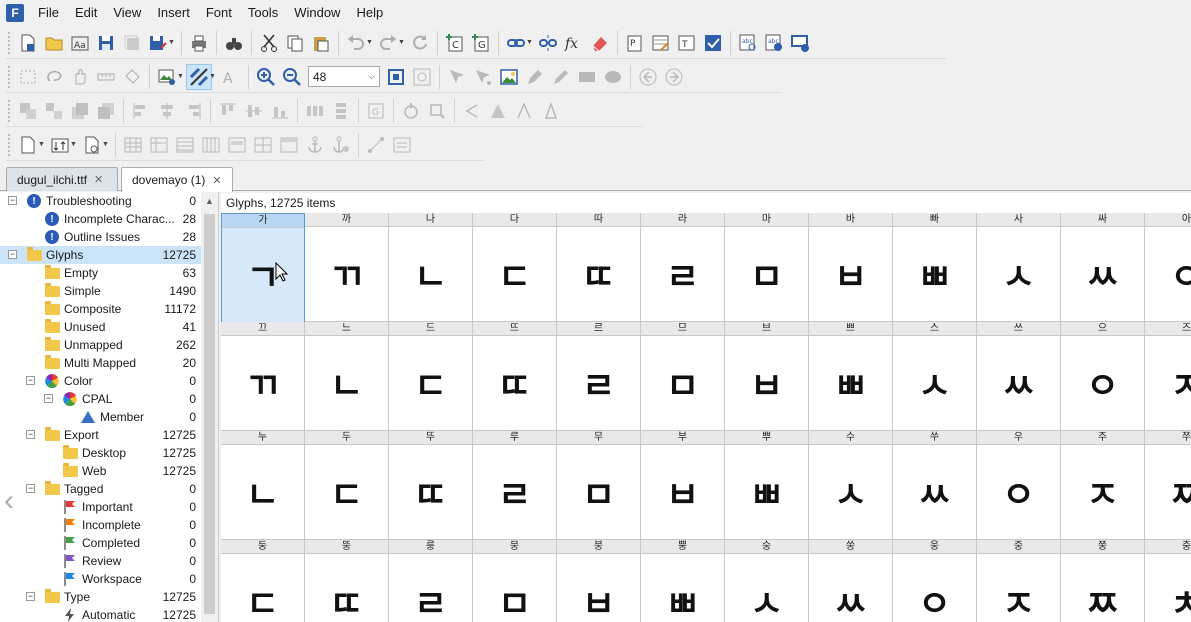 Image resolution: width=1191 pixels, height=622 pixels. What do you see at coordinates (1019, 267) in the screenshot?
I see `glyph-cell: 사ㅅ` at bounding box center [1019, 267].